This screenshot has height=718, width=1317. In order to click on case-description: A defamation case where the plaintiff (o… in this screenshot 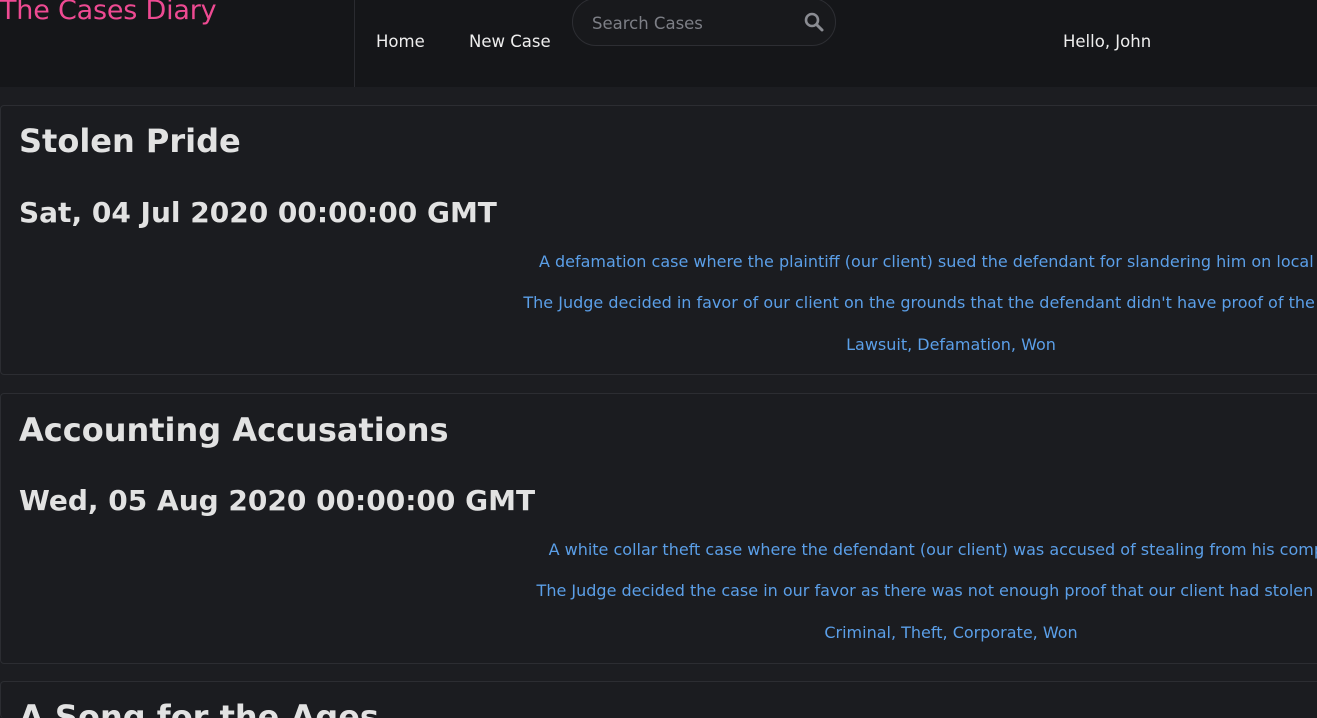, I will do `click(927, 261)`.